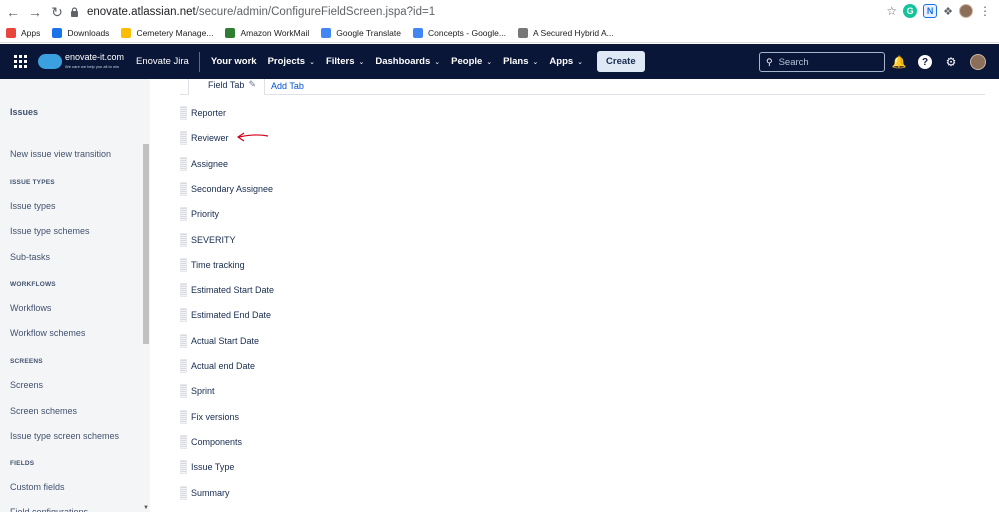 Image resolution: width=999 pixels, height=512 pixels. What do you see at coordinates (966, 11) in the screenshot?
I see `profile-avatar` at bounding box center [966, 11].